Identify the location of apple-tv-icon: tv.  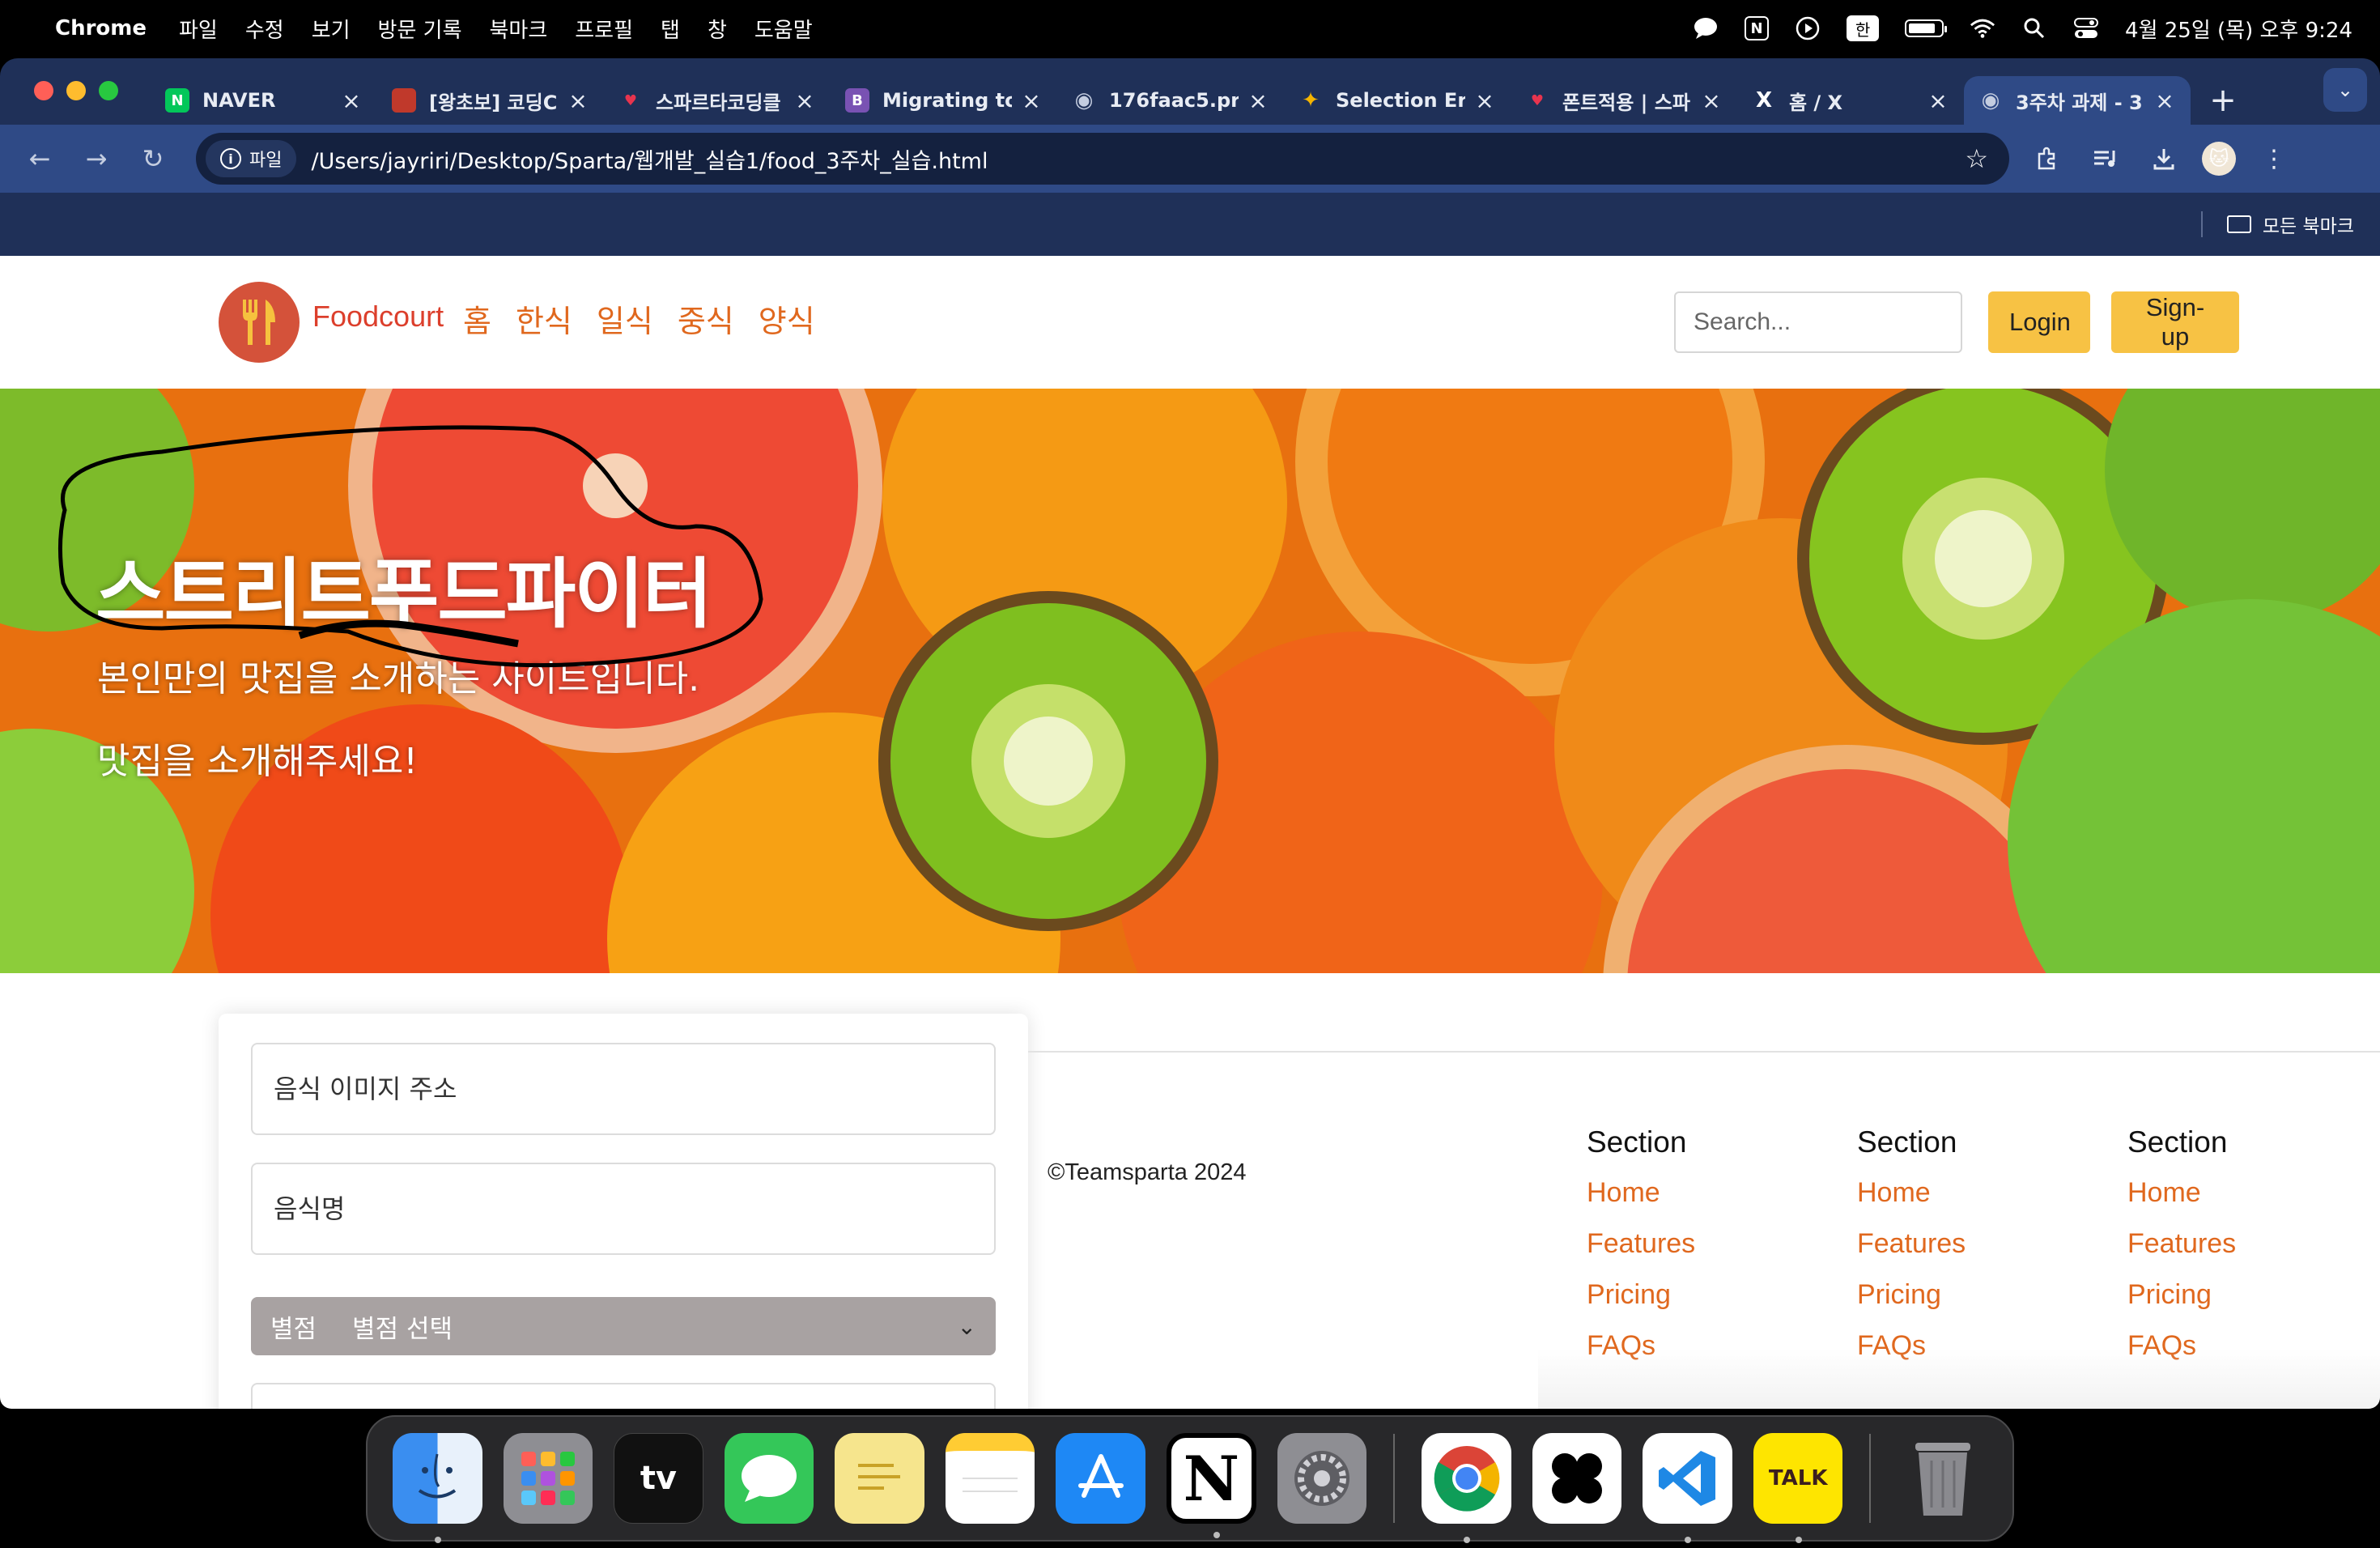
(658, 1478).